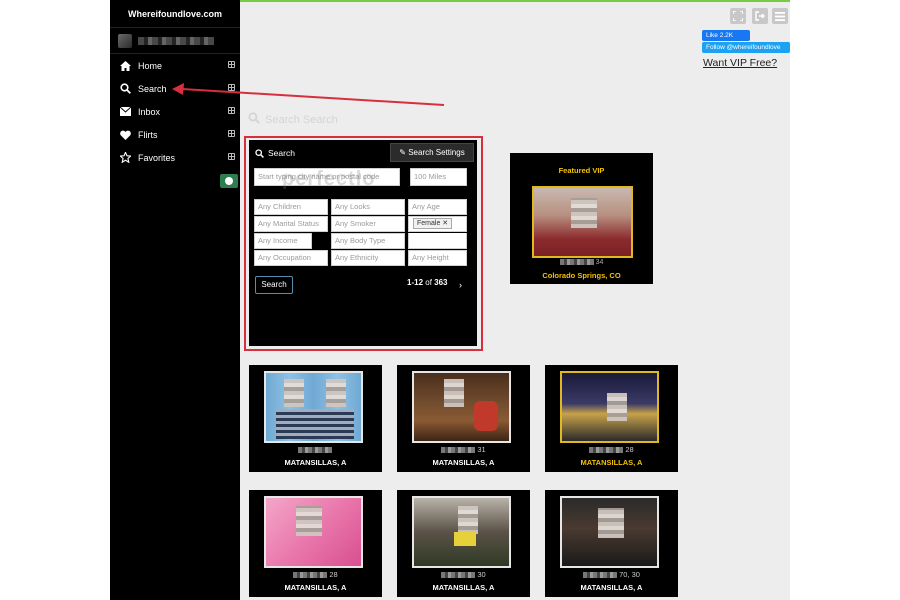  I want to click on sidebar-item-search: Search, so click(175, 88).